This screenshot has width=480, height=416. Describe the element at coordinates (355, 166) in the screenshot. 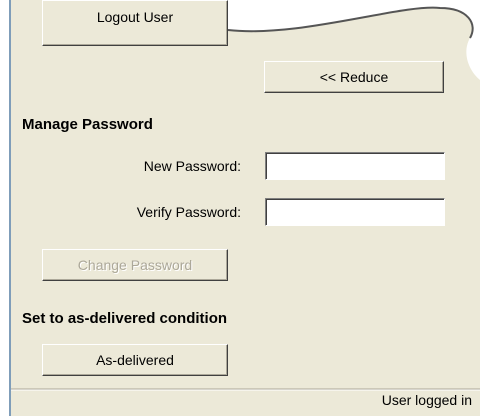

I see `new-password-field` at that location.